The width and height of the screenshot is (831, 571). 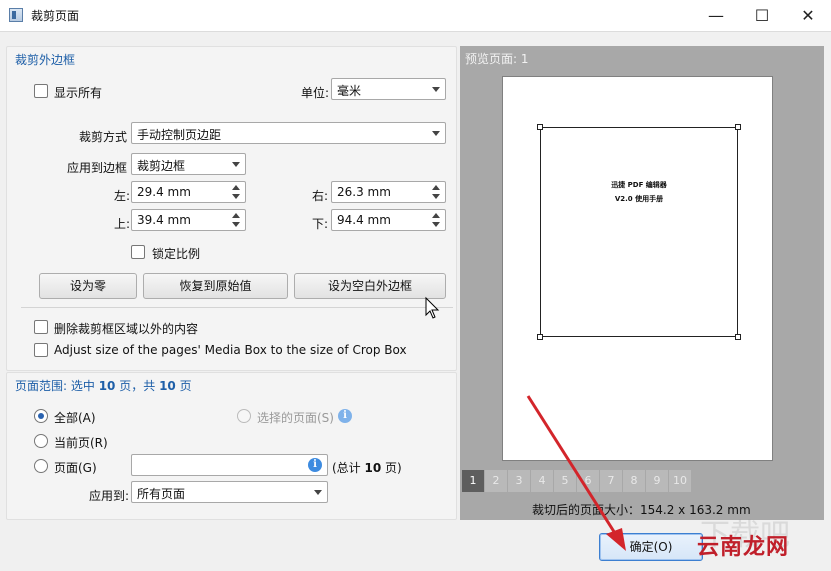 I want to click on title-bar: 裁剪页面 — ☐ ✕, so click(x=415, y=15).